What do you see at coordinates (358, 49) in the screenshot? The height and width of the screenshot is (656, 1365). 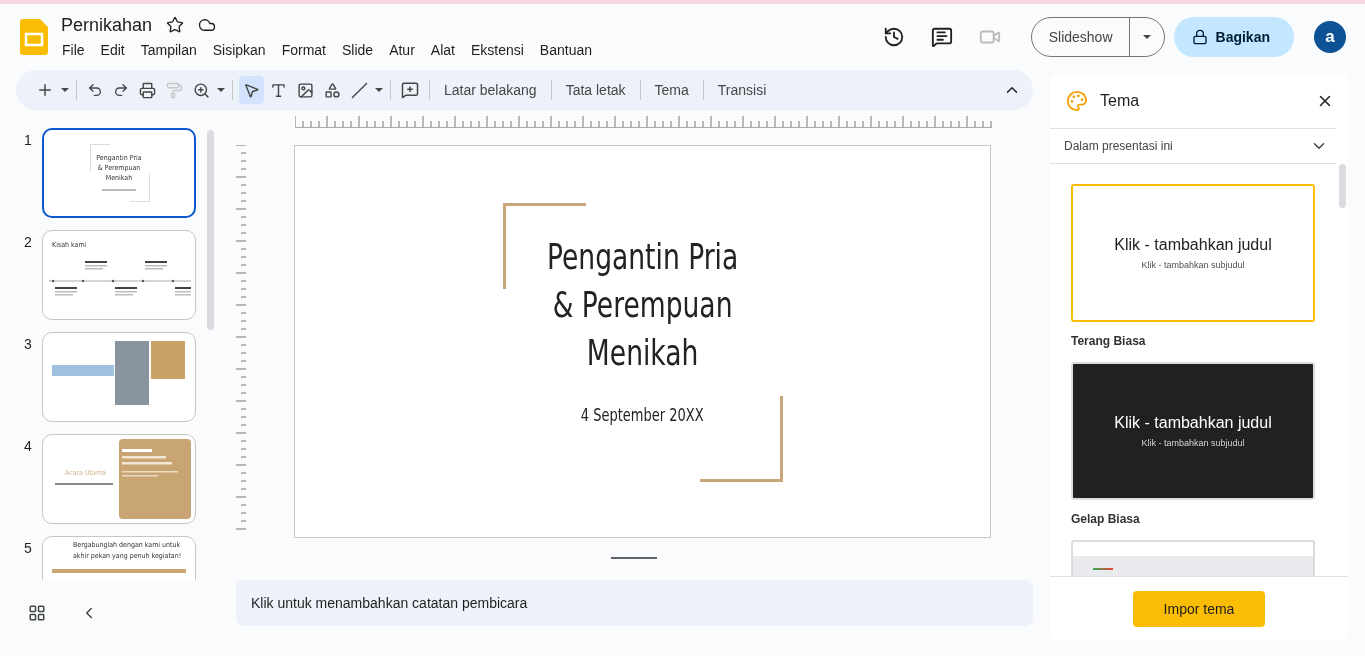 I see `menu-item: Slide` at bounding box center [358, 49].